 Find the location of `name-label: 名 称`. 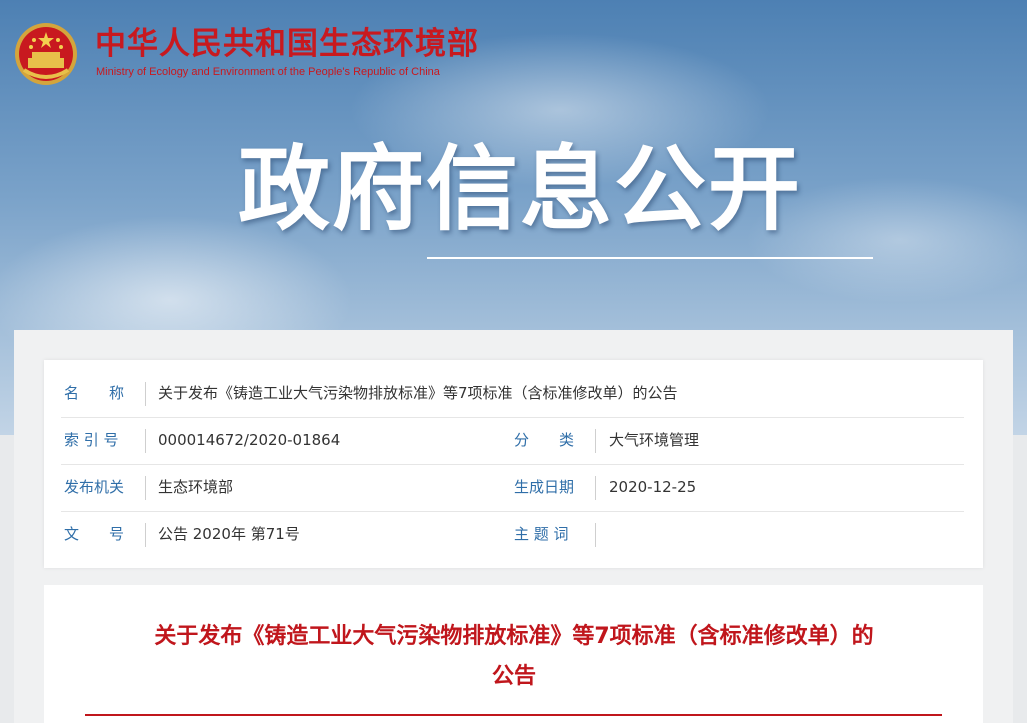

name-label: 名 称 is located at coordinates (94, 393).